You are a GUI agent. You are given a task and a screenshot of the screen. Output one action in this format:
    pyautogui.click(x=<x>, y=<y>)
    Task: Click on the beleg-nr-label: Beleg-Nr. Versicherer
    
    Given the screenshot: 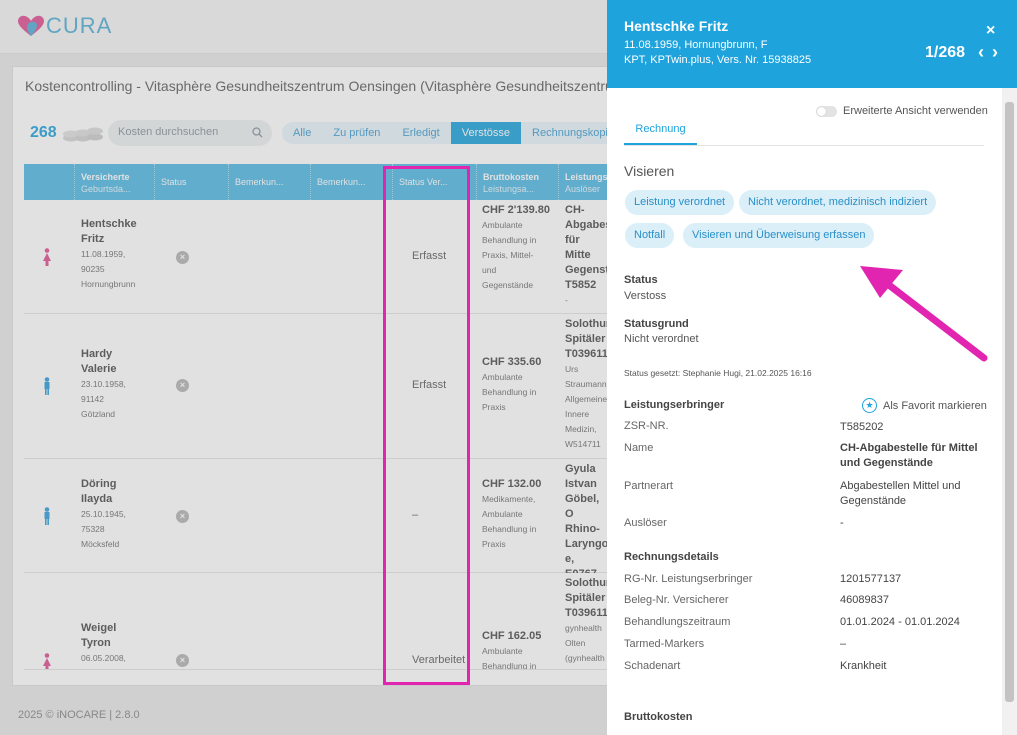 What is the action you would take?
    pyautogui.click(x=676, y=600)
    